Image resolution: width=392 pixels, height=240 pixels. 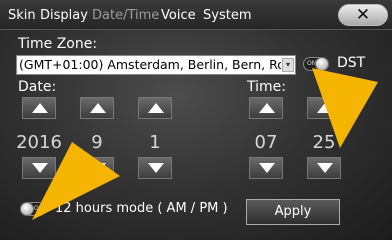 I want to click on day-down-button, so click(x=155, y=168).